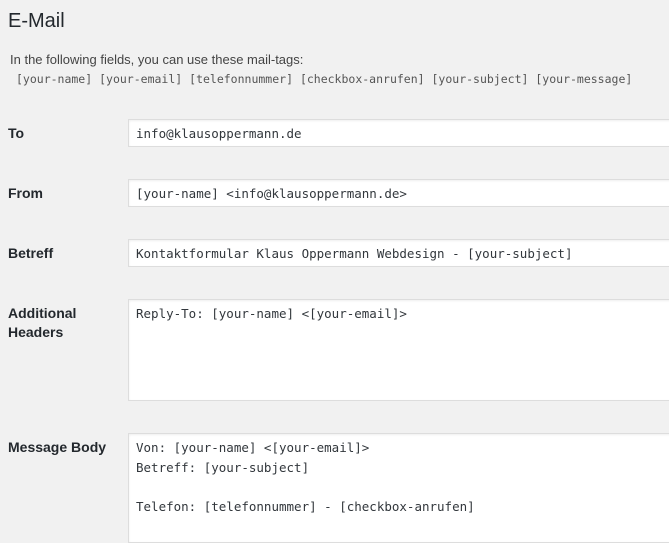 Image resolution: width=669 pixels, height=543 pixels. I want to click on from-input, so click(398, 193).